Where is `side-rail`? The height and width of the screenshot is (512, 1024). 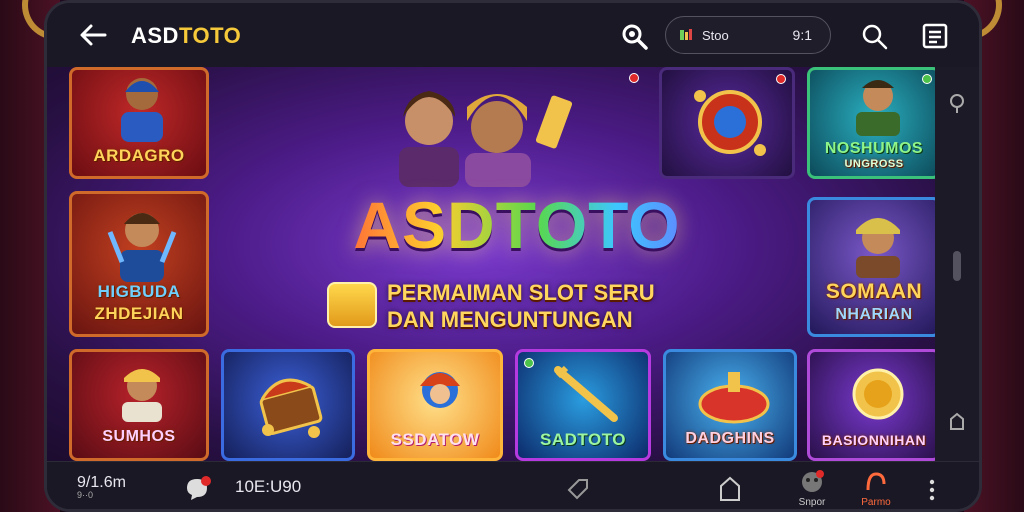
side-rail is located at coordinates (957, 264).